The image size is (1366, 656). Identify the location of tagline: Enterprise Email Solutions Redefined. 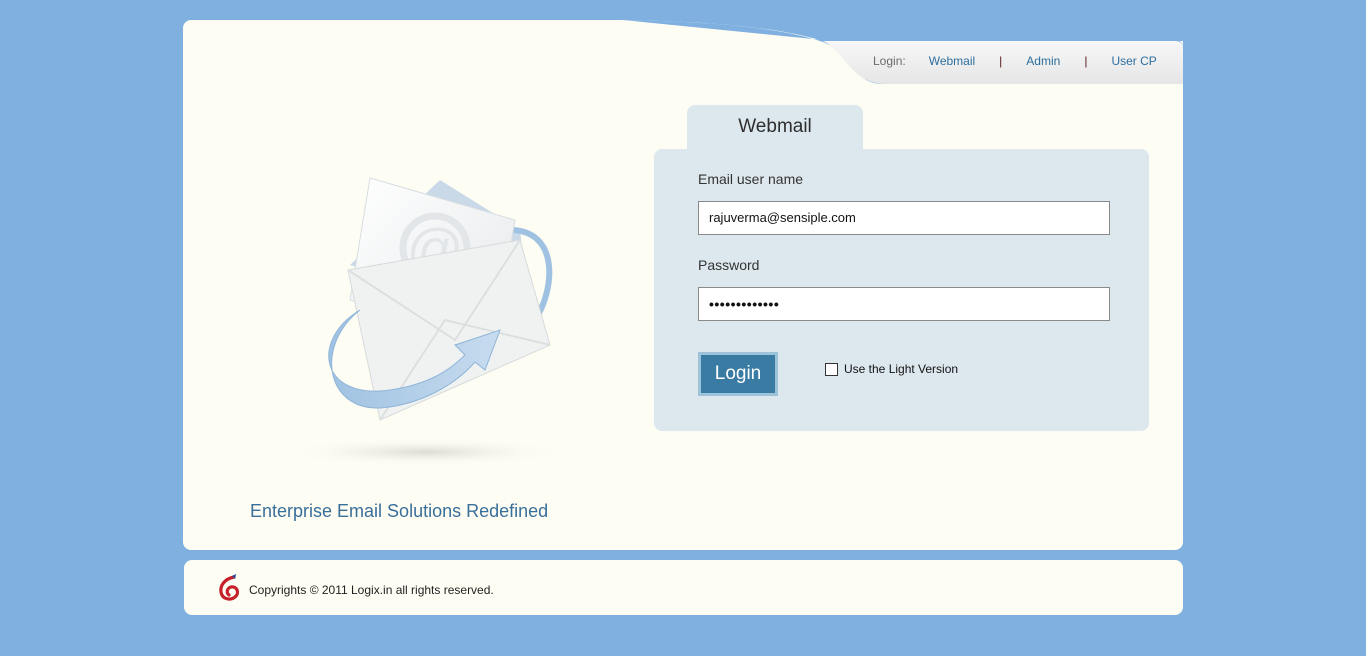
(399, 511).